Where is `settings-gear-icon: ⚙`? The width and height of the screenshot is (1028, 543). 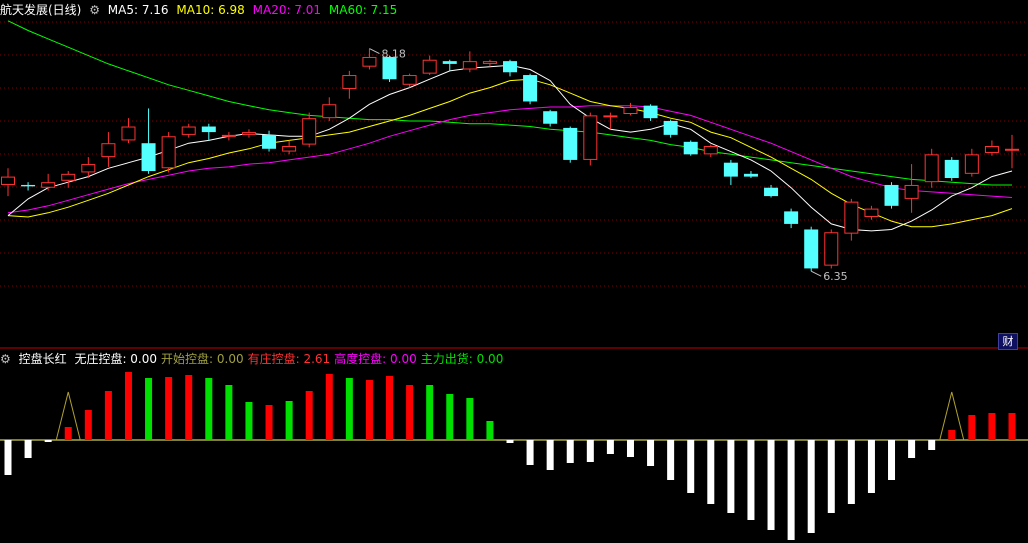 settings-gear-icon: ⚙ is located at coordinates (94, 10).